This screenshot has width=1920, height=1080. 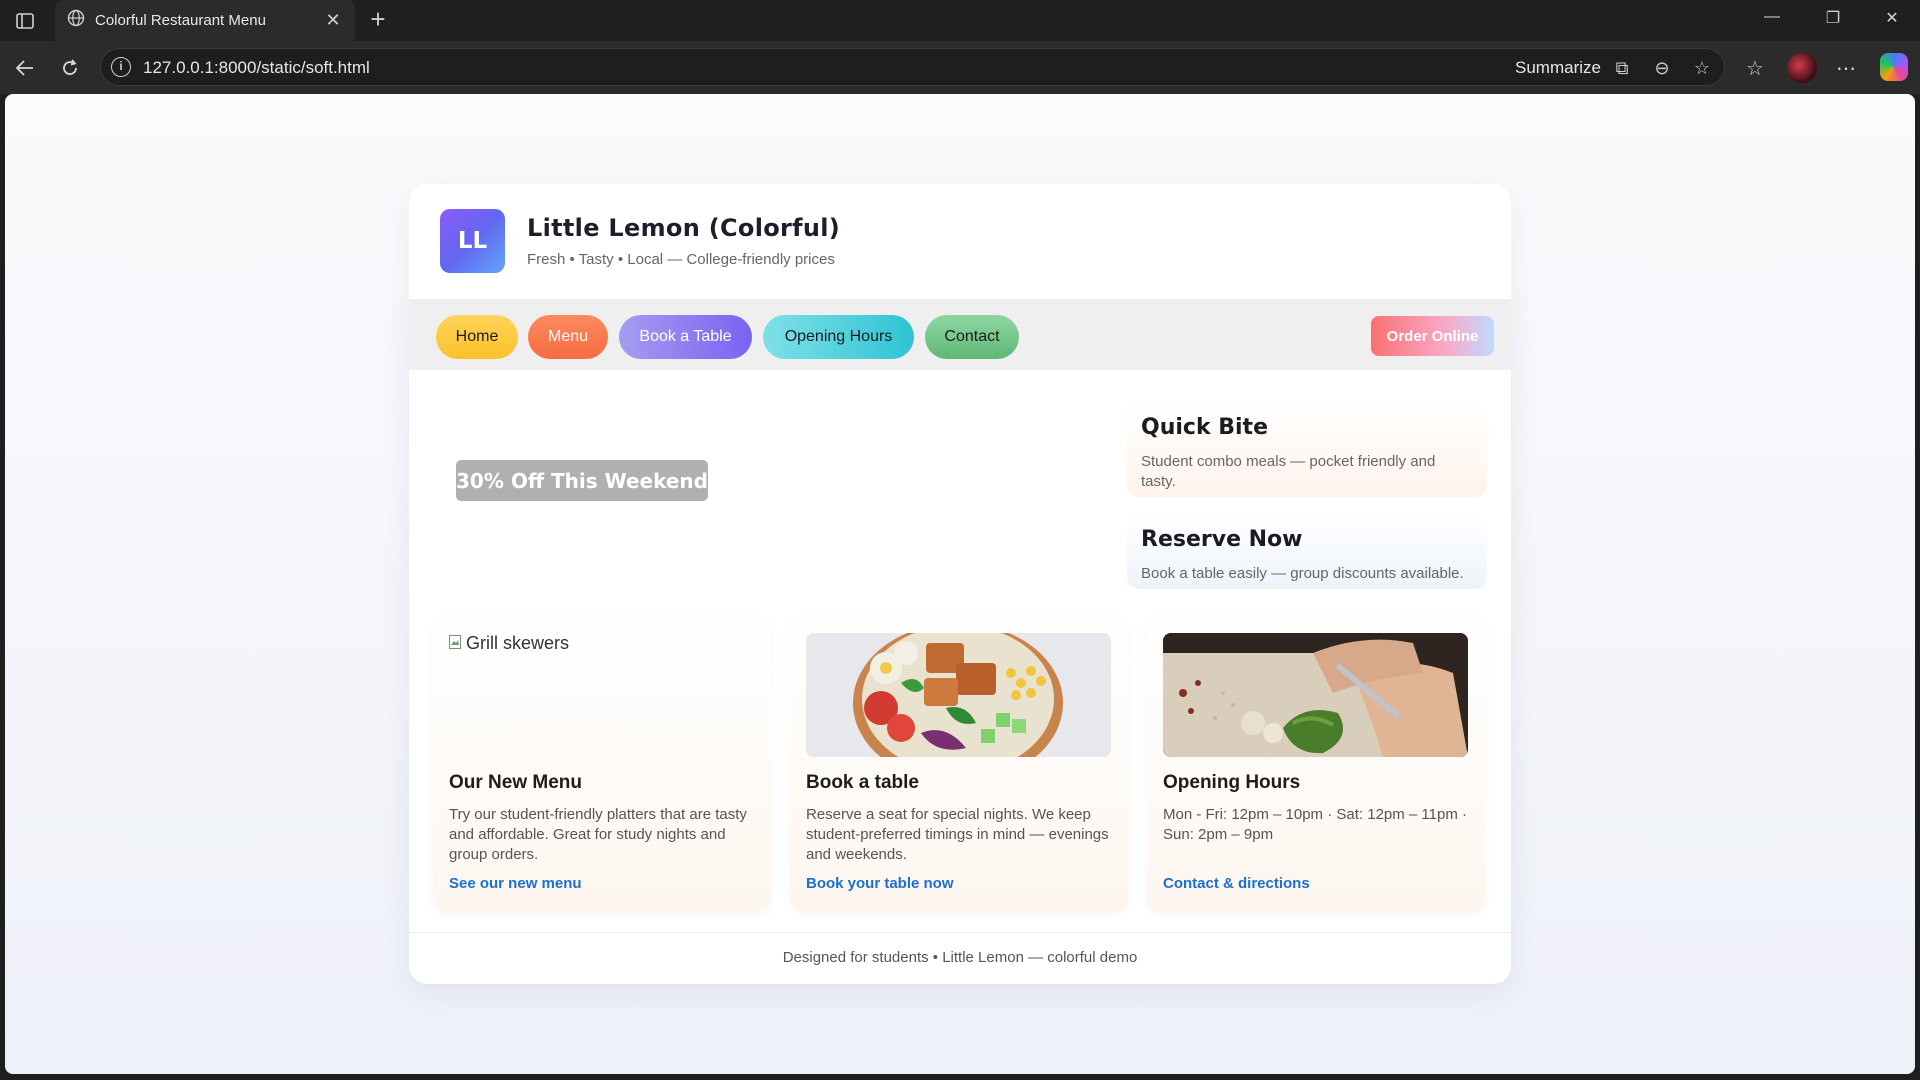 What do you see at coordinates (960, 20) in the screenshot?
I see `browser-tab-bar: Colorful Restaurant Menu ✕ + — ❐ ✕` at bounding box center [960, 20].